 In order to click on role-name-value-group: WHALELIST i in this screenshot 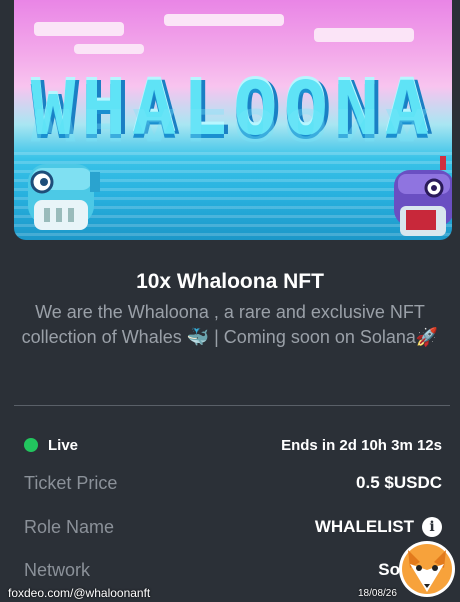, I will do `click(378, 527)`.